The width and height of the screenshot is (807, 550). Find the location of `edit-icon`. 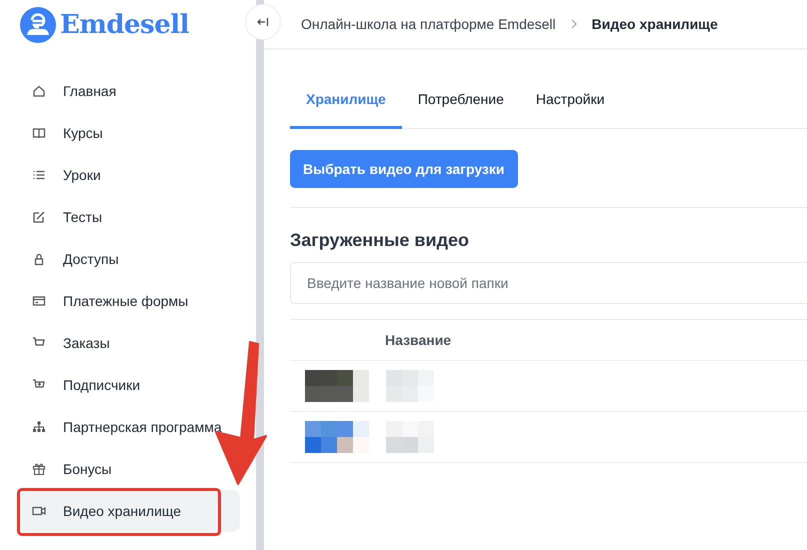

edit-icon is located at coordinates (39, 217).